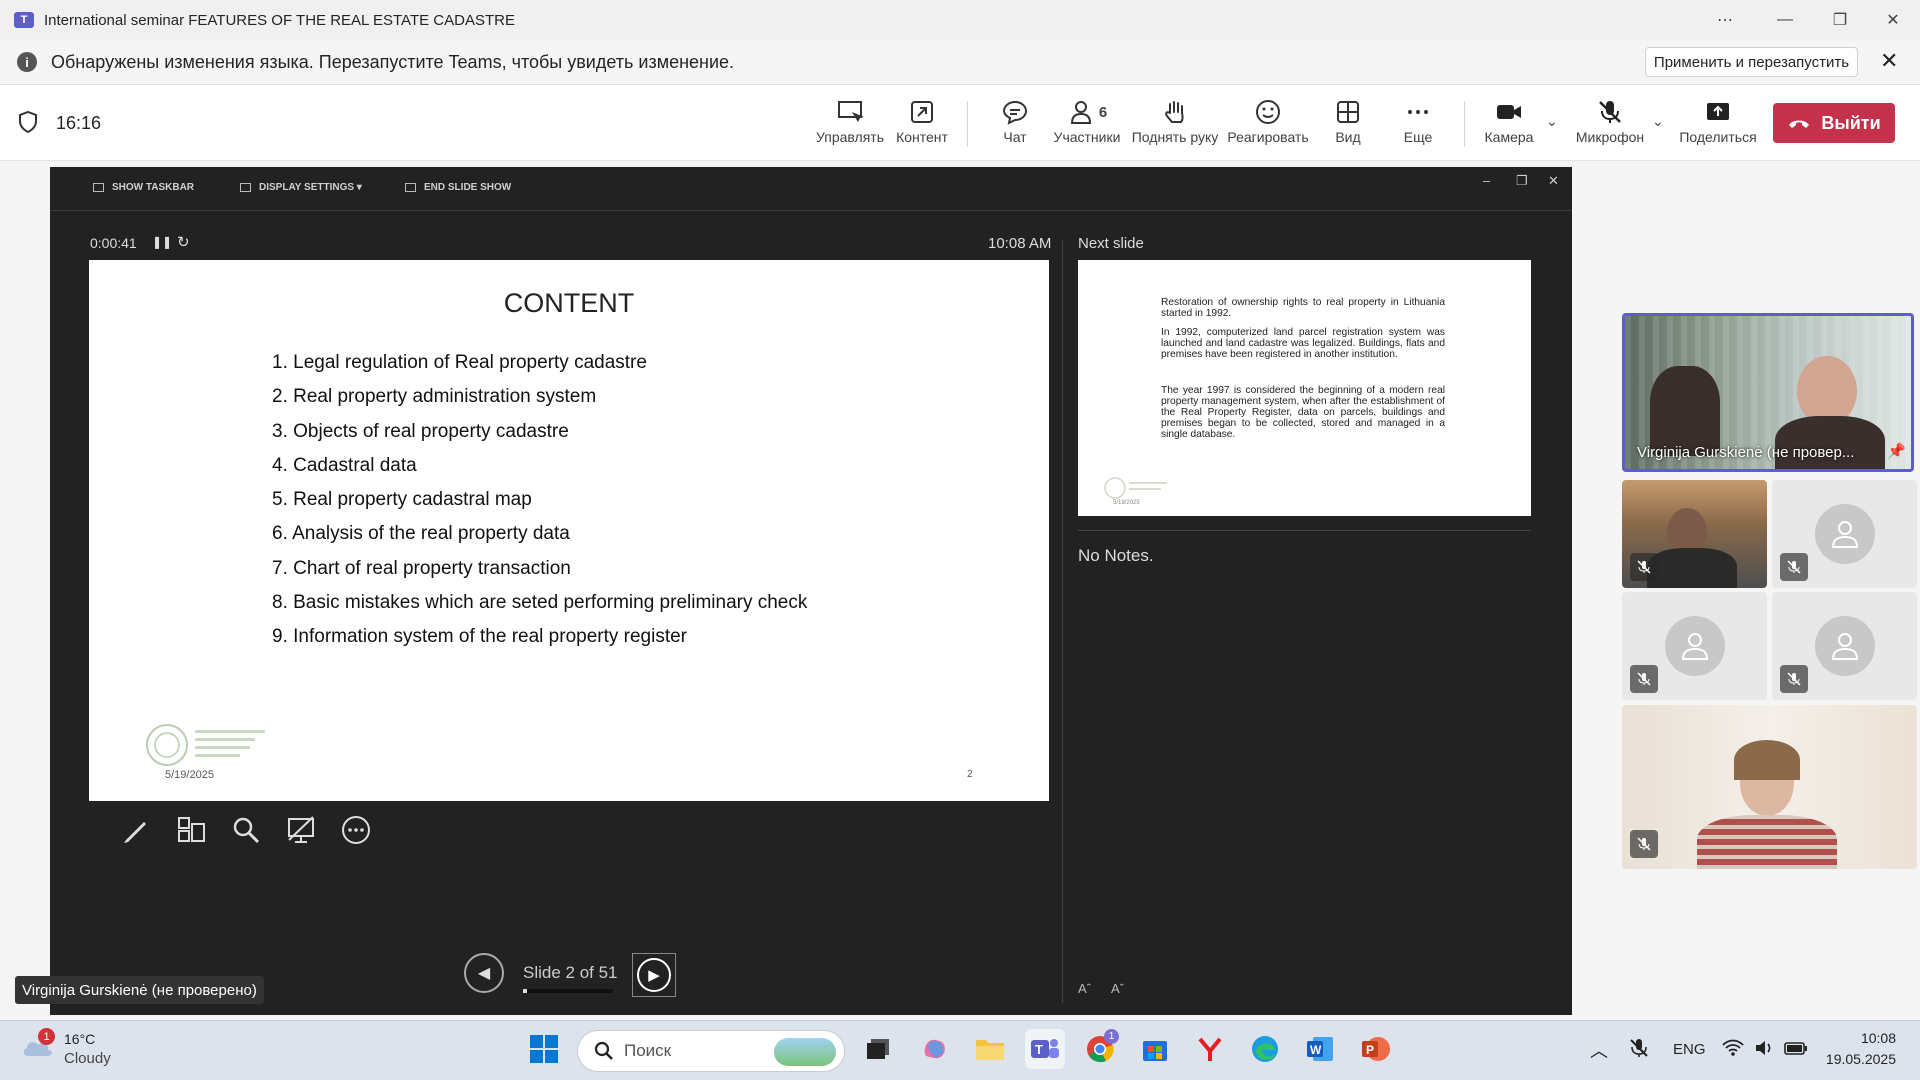  What do you see at coordinates (1799, 124) in the screenshot?
I see `phone-hangup-icon` at bounding box center [1799, 124].